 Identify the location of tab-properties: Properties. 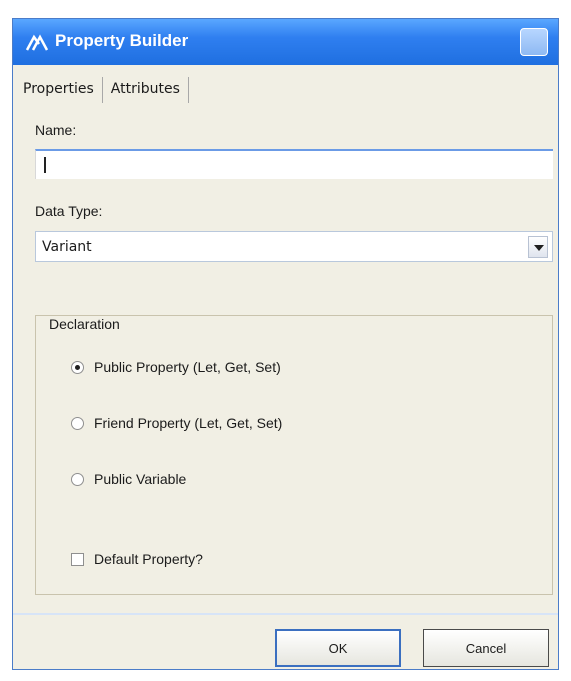
(63, 90).